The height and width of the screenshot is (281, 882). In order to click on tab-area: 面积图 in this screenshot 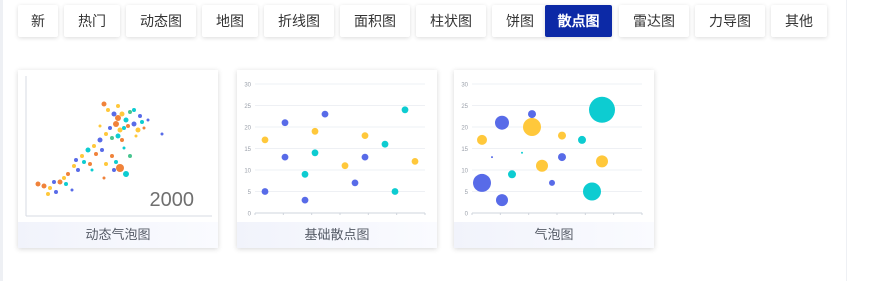, I will do `click(375, 21)`.